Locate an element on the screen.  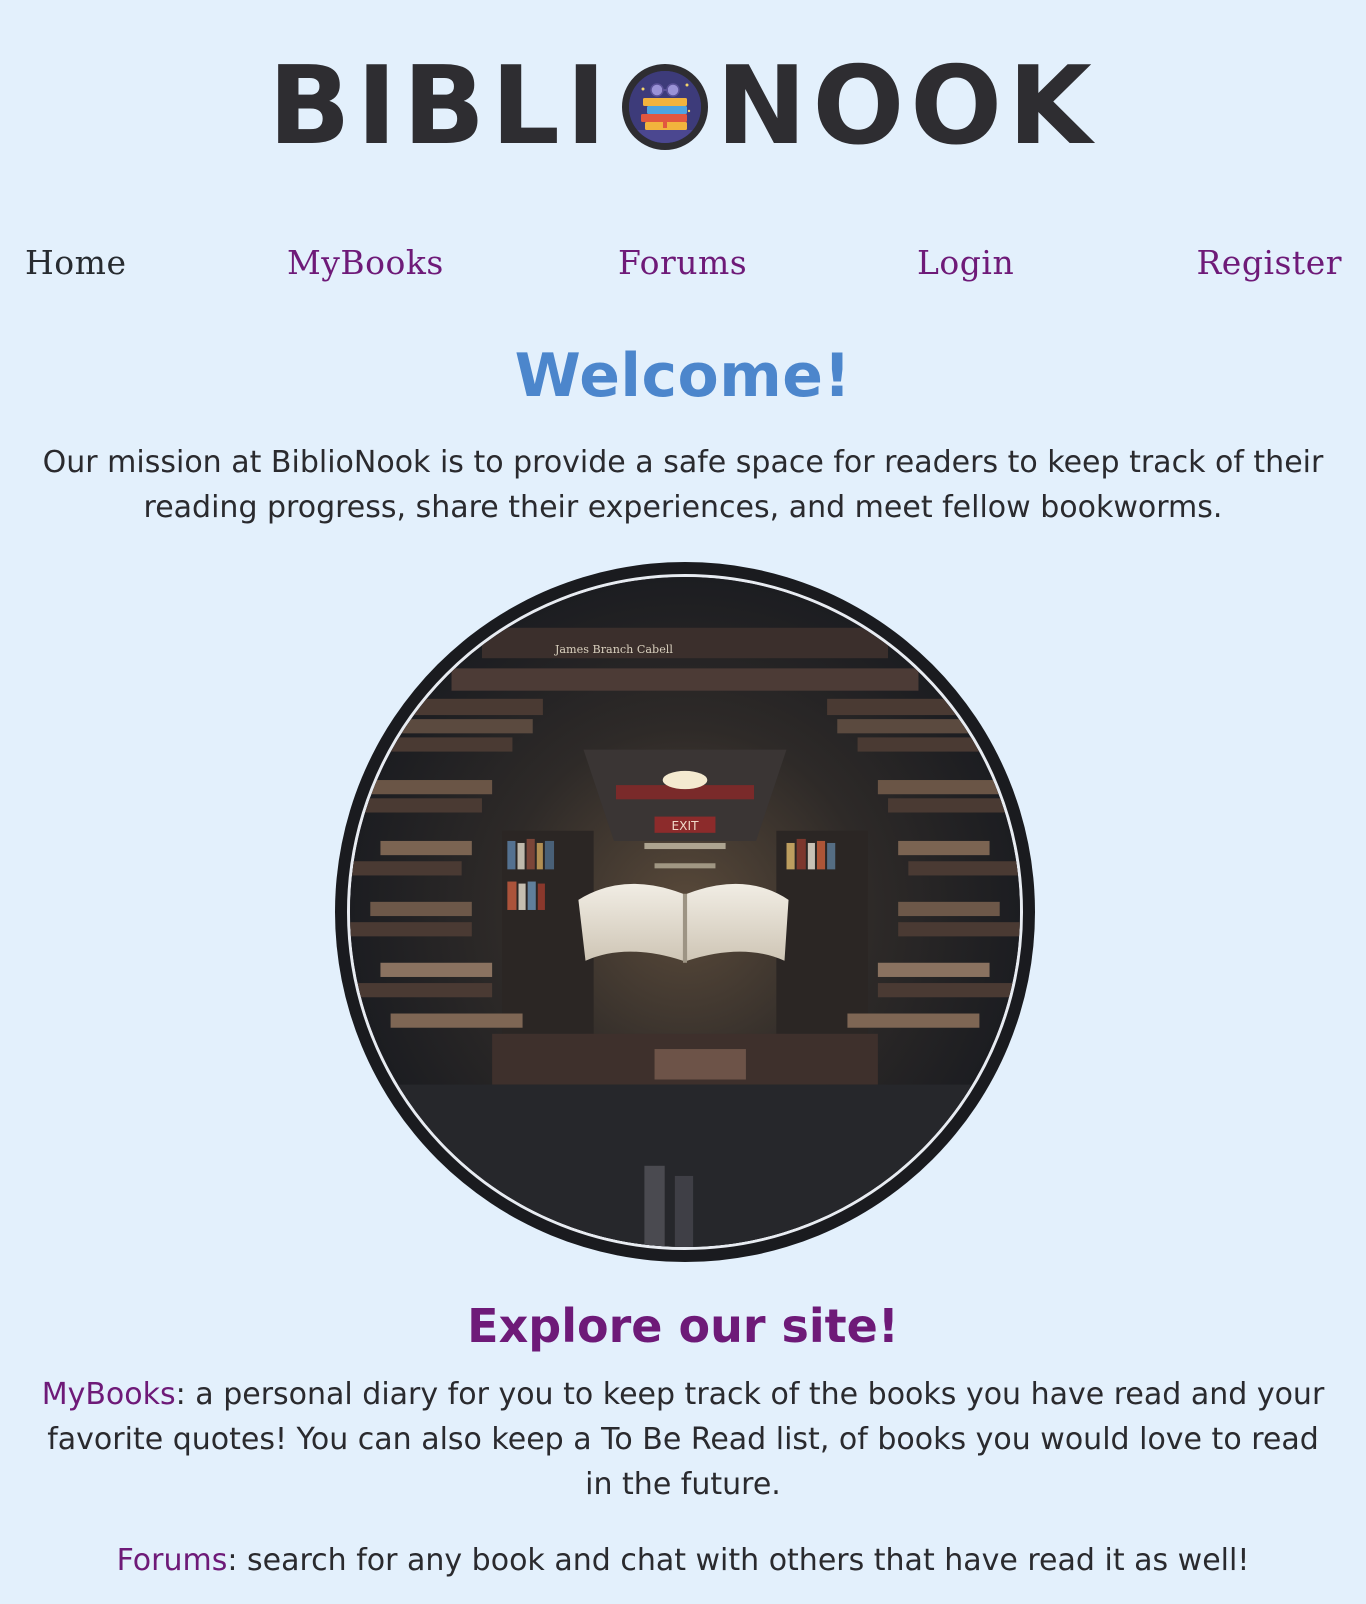
site-logo: BIBLI NOOK is located at coordinates (683, 107).